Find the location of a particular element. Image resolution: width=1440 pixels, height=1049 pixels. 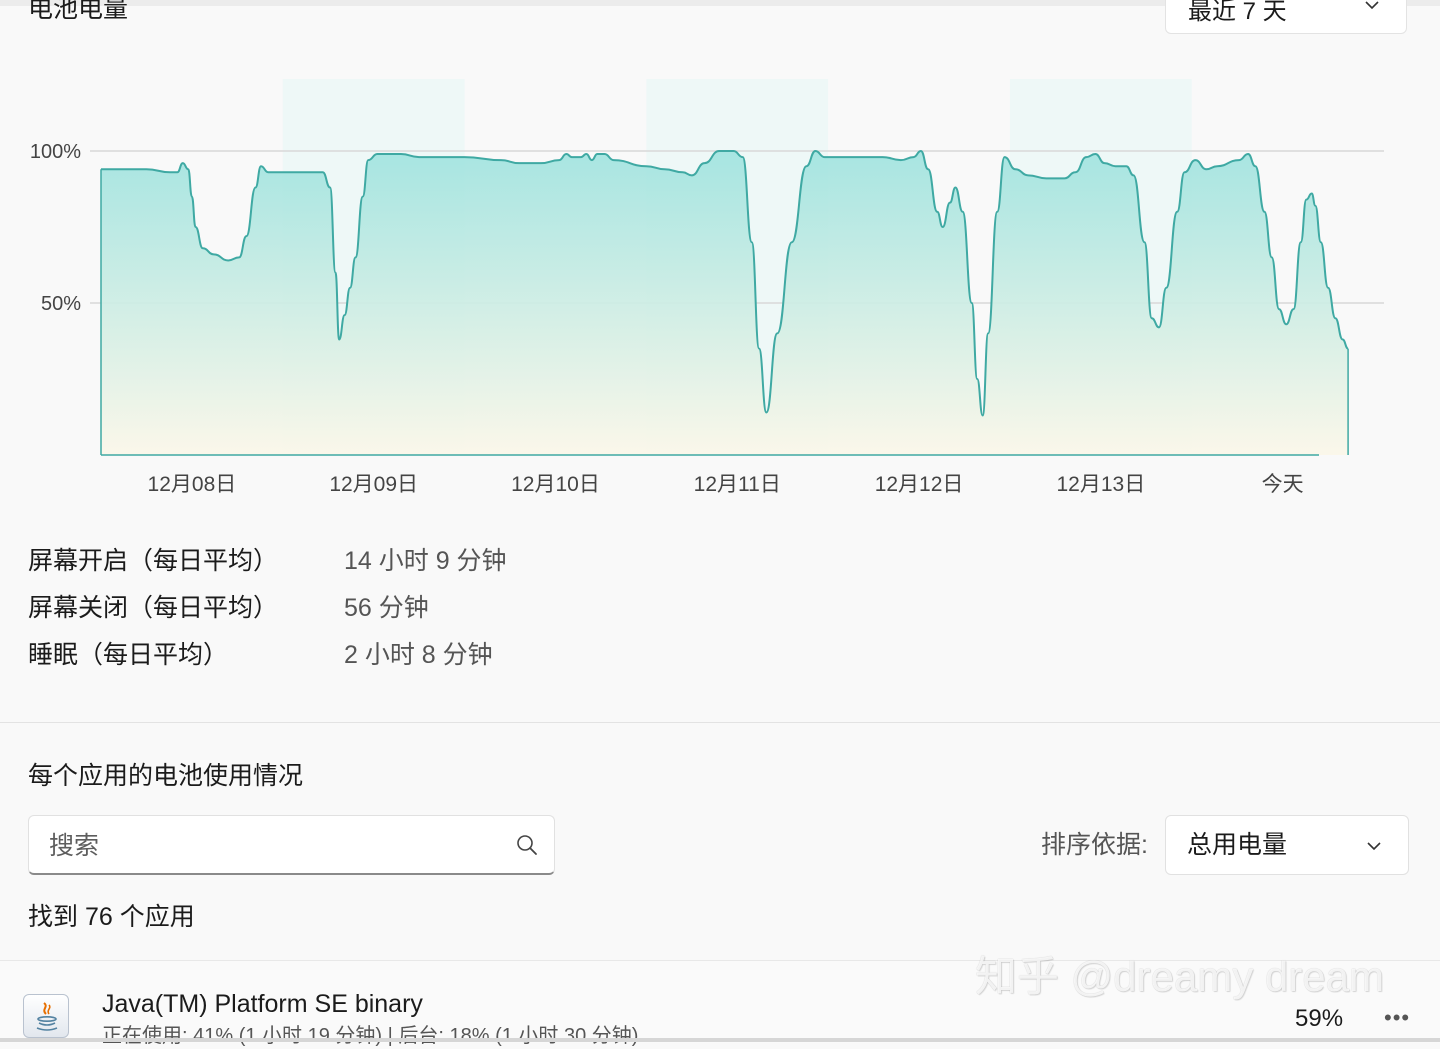

more-options-icon: ••• is located at coordinates (1397, 1018).